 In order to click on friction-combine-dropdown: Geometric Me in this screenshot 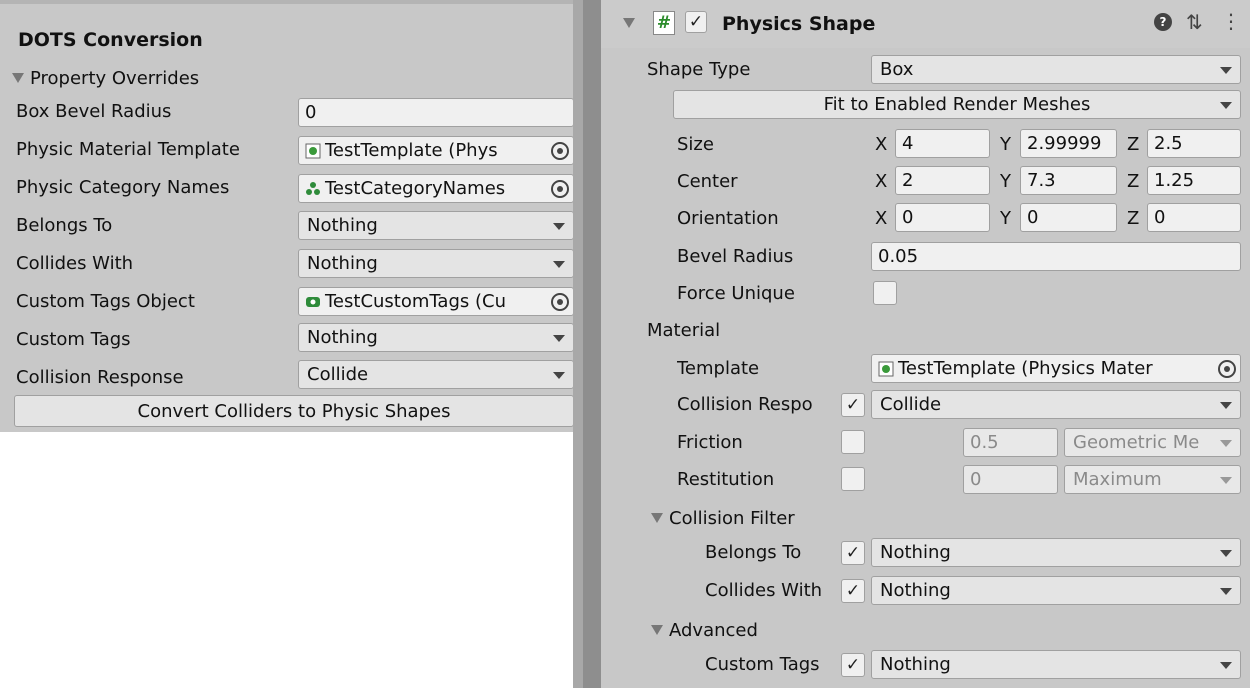, I will do `click(1152, 442)`.